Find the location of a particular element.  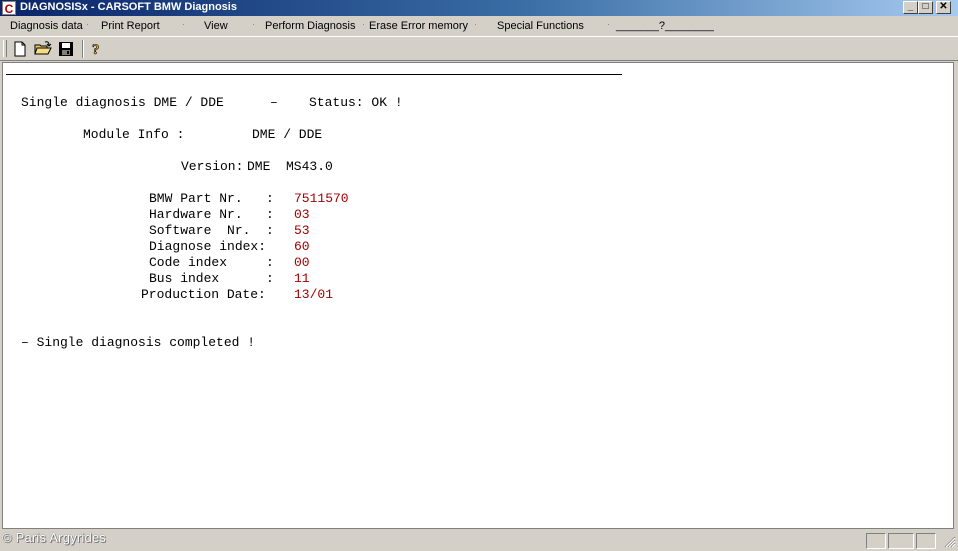

field-value-bus-index: 11 is located at coordinates (302, 278).